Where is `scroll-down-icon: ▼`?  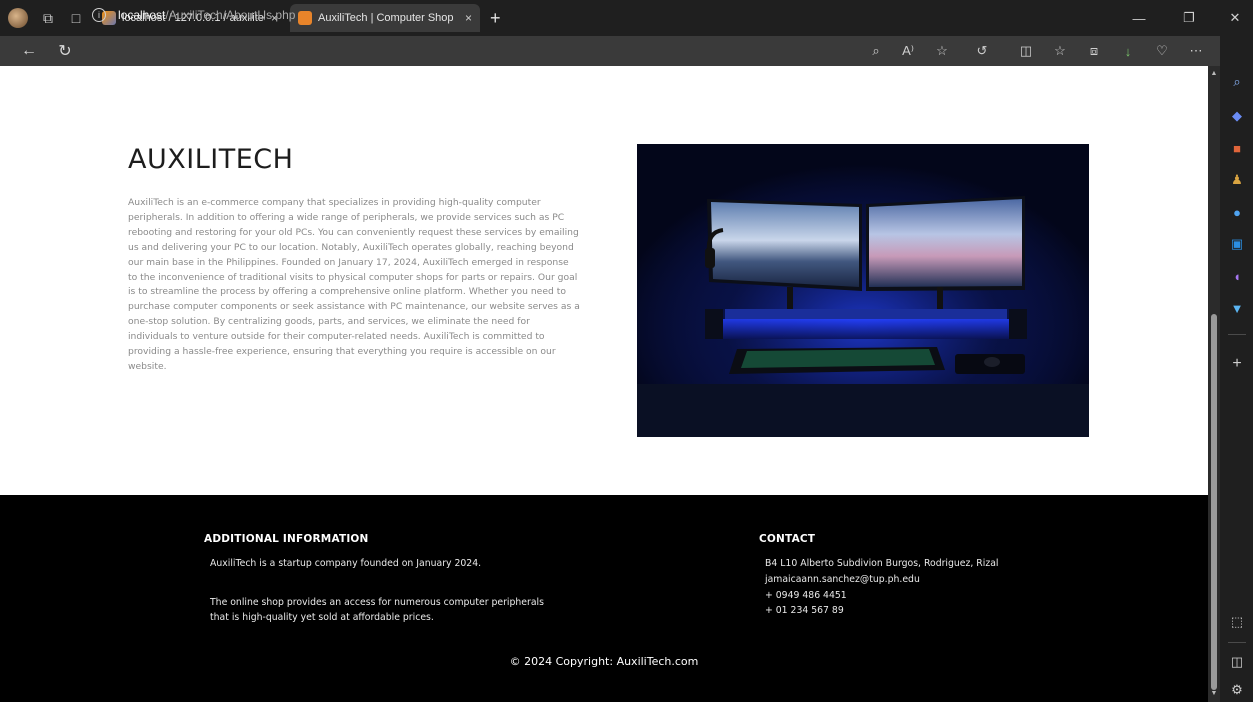 scroll-down-icon: ▼ is located at coordinates (1214, 693).